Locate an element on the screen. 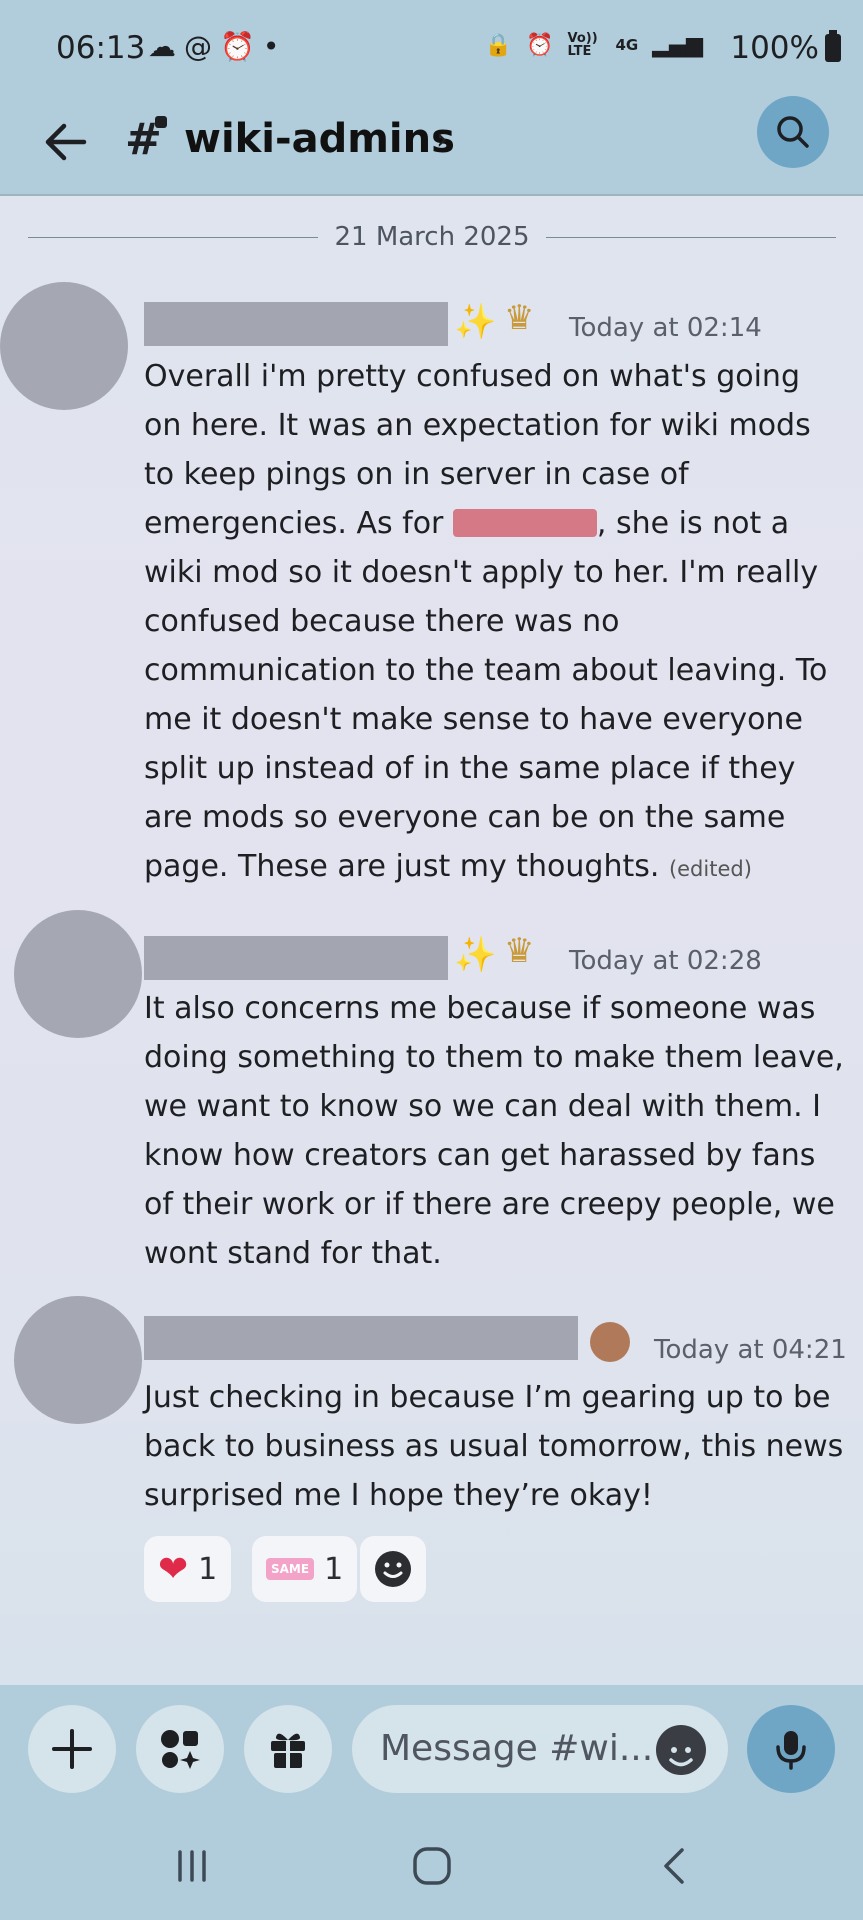 Image resolution: width=863 pixels, height=1920 pixels. reaction-same: SAME 1 is located at coordinates (305, 1569).